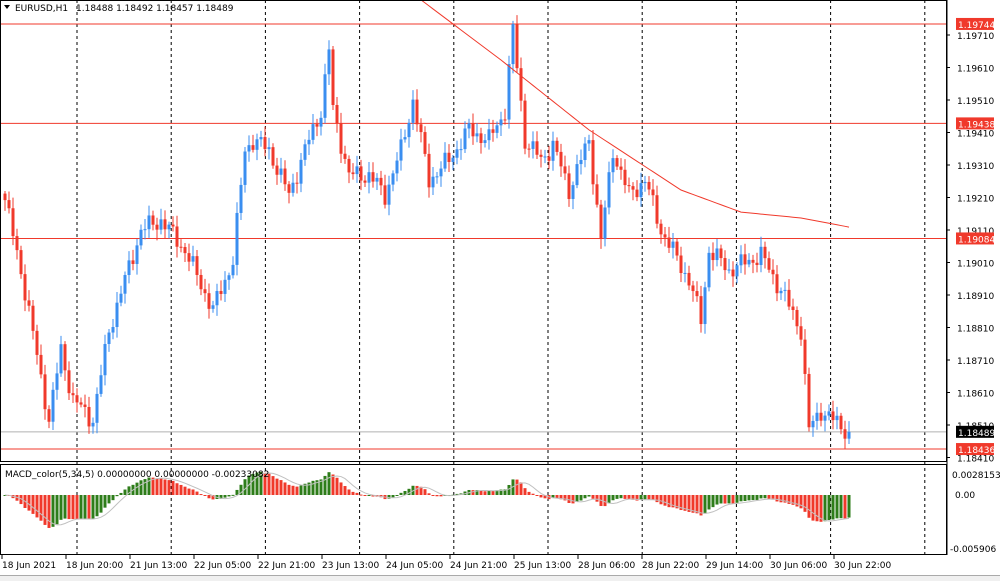 Image resolution: width=1000 pixels, height=581 pixels. What do you see at coordinates (975, 135) in the screenshot?
I see `price-tick-label: 1.19410` at bounding box center [975, 135].